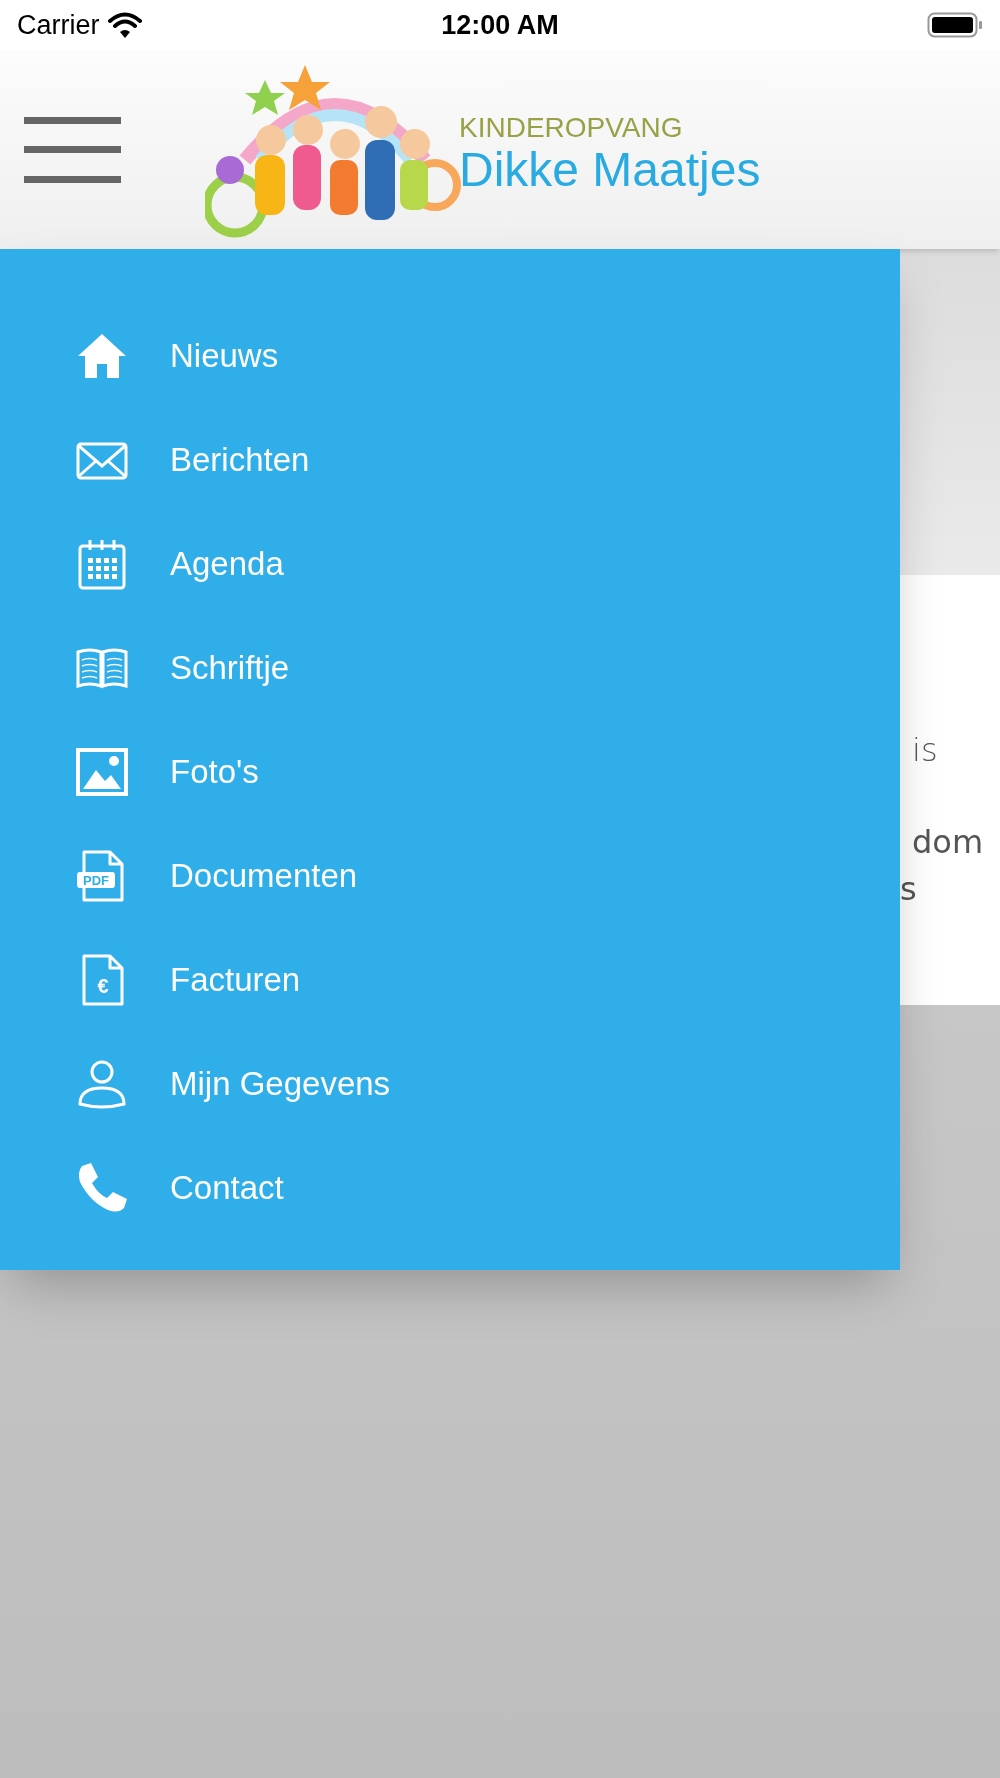  Describe the element at coordinates (450, 876) in the screenshot. I see `menu-item: PDF Documenten` at that location.